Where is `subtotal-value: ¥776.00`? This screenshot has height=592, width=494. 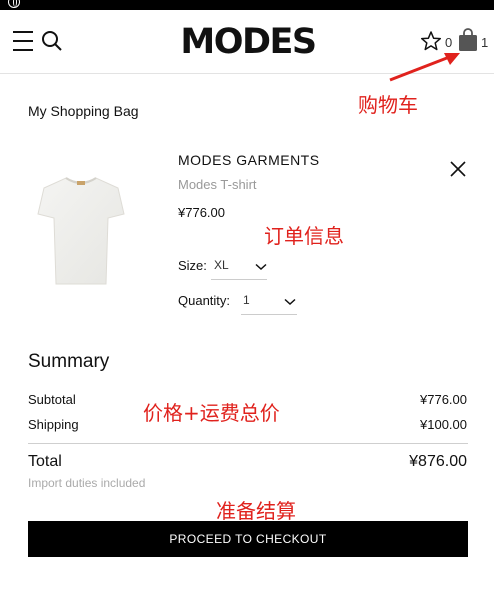
subtotal-value: ¥776.00 is located at coordinates (443, 399).